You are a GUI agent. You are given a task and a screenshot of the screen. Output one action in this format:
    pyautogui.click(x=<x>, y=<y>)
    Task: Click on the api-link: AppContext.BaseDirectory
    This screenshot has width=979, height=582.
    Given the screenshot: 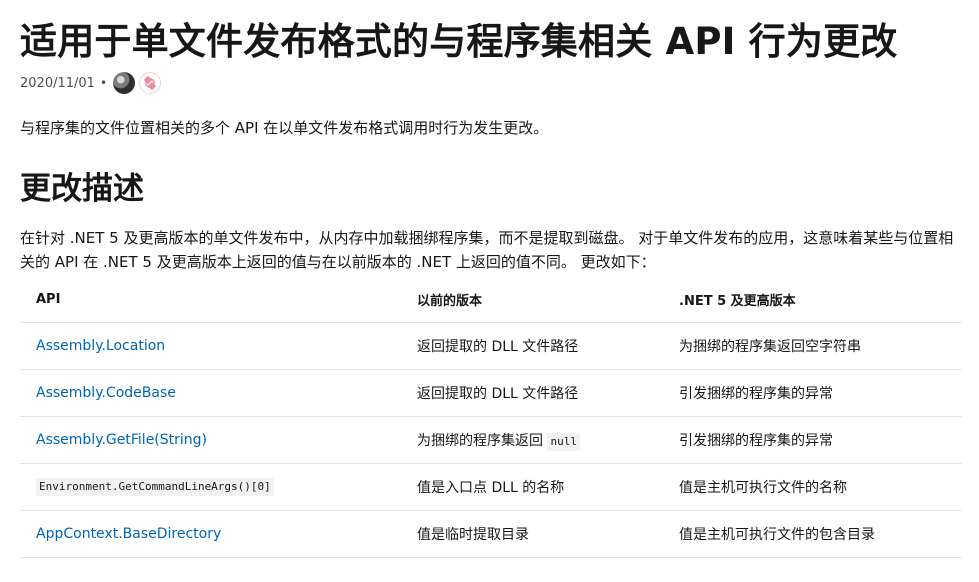 What is the action you would take?
    pyautogui.click(x=128, y=534)
    